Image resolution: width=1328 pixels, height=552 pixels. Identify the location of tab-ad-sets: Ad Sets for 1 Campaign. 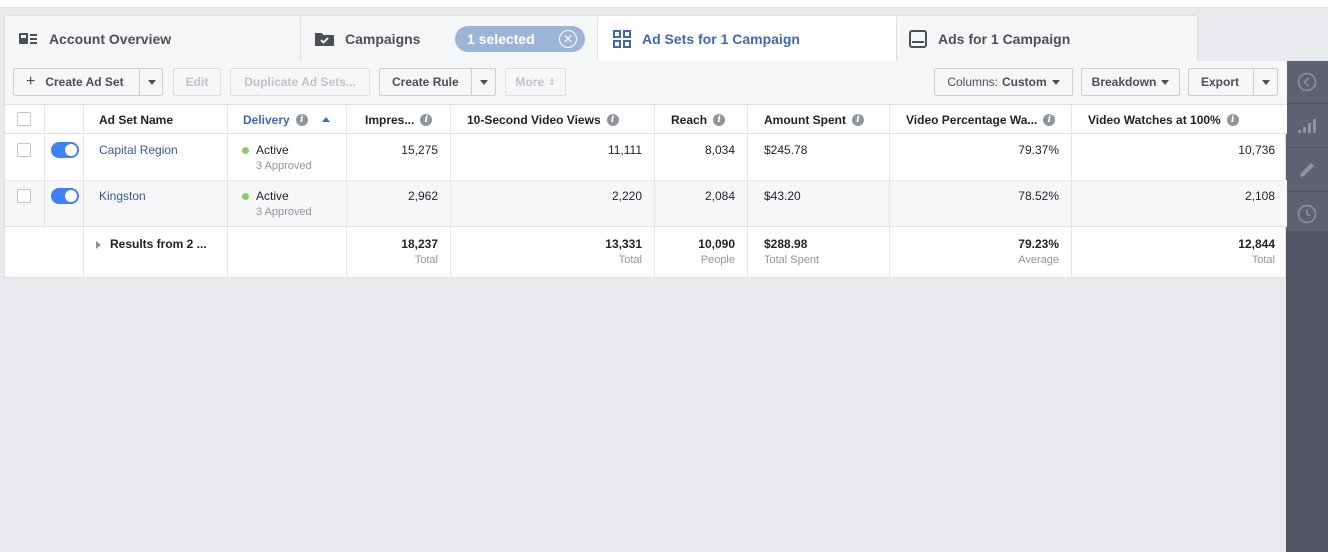
(747, 38).